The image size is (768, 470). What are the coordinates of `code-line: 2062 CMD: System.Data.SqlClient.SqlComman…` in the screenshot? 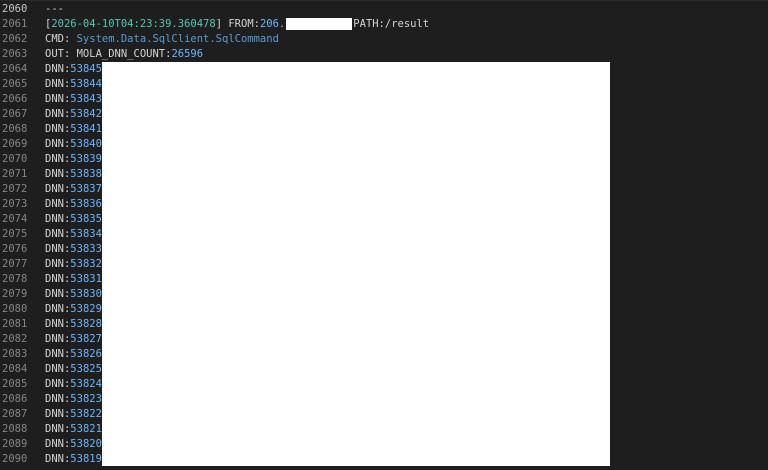 It's located at (139, 39).